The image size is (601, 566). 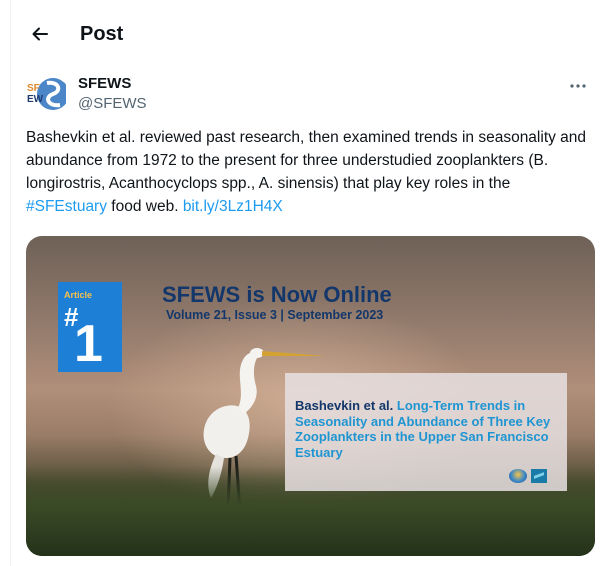 I want to click on display-name: SFEWS, so click(x=112, y=84).